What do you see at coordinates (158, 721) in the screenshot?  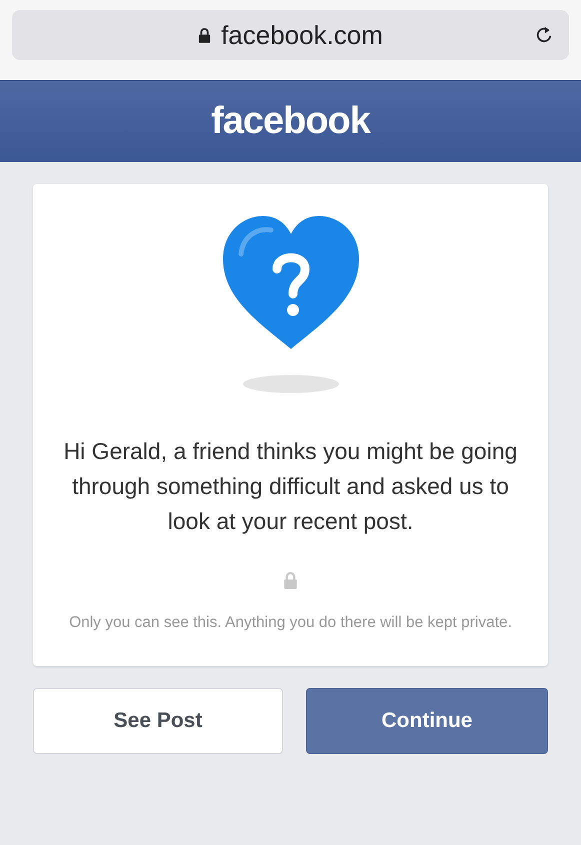 I see `see-post-button: See Post` at bounding box center [158, 721].